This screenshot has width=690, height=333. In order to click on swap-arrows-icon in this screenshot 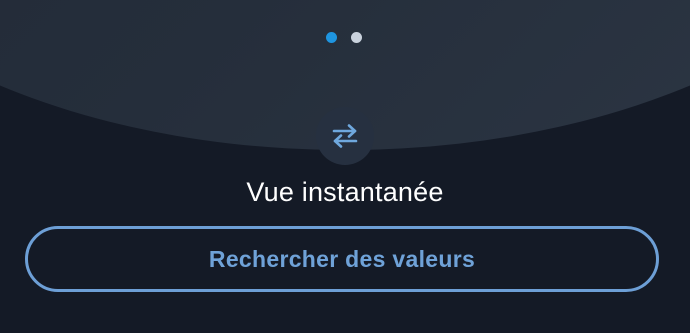, I will do `click(345, 136)`.